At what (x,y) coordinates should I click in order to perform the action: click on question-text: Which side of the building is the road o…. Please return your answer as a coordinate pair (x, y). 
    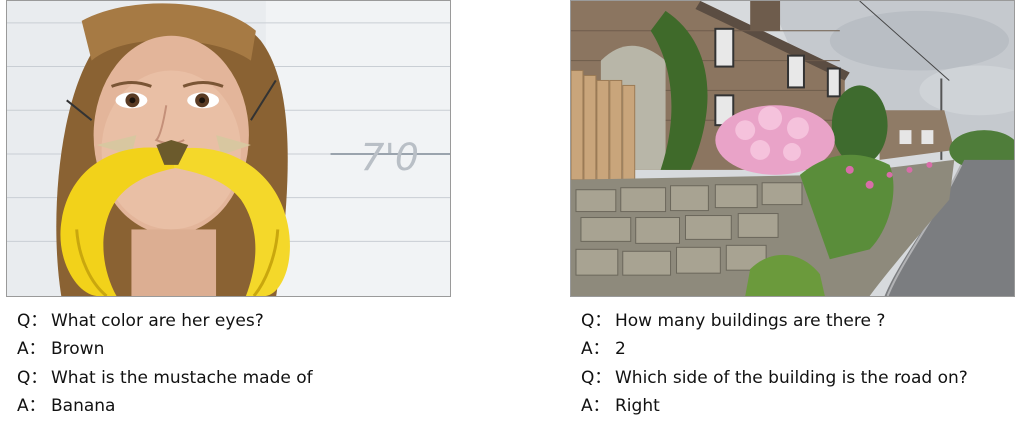
    Looking at the image, I should click on (791, 377).